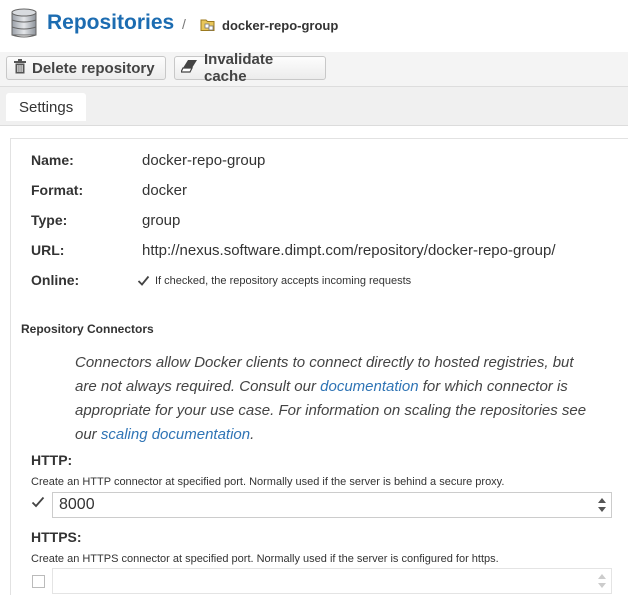  What do you see at coordinates (46, 107) in the screenshot?
I see `tab-settings: Settings` at bounding box center [46, 107].